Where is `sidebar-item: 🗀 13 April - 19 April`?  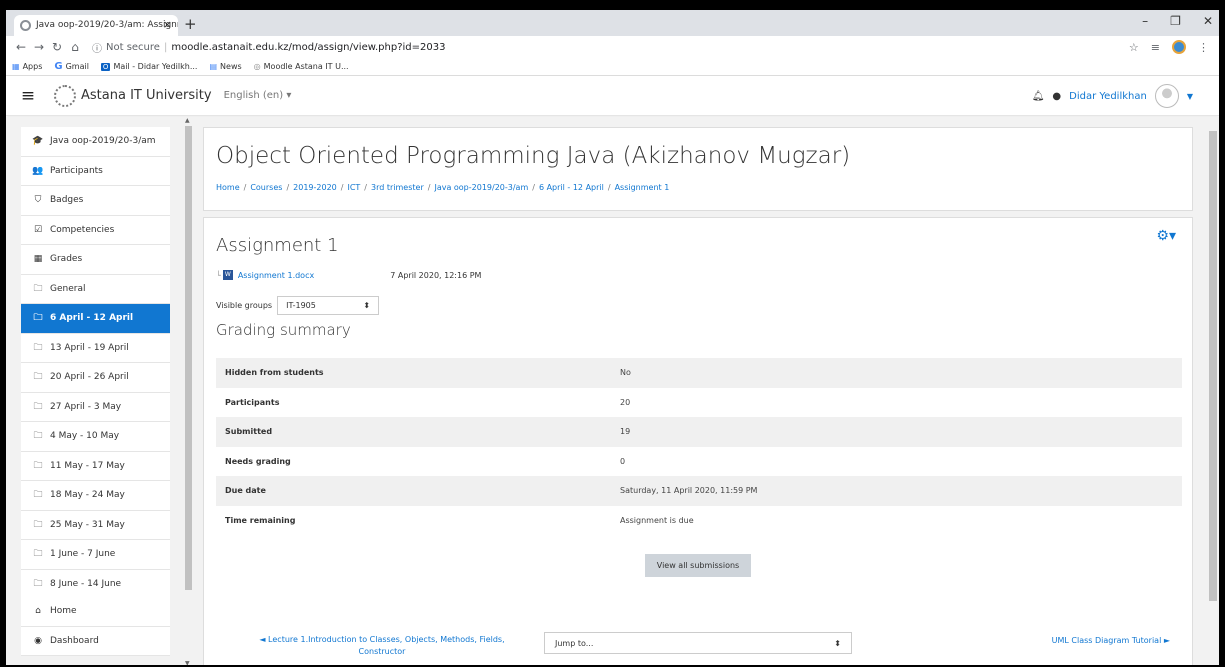 sidebar-item: 🗀 13 April - 19 April is located at coordinates (95, 348).